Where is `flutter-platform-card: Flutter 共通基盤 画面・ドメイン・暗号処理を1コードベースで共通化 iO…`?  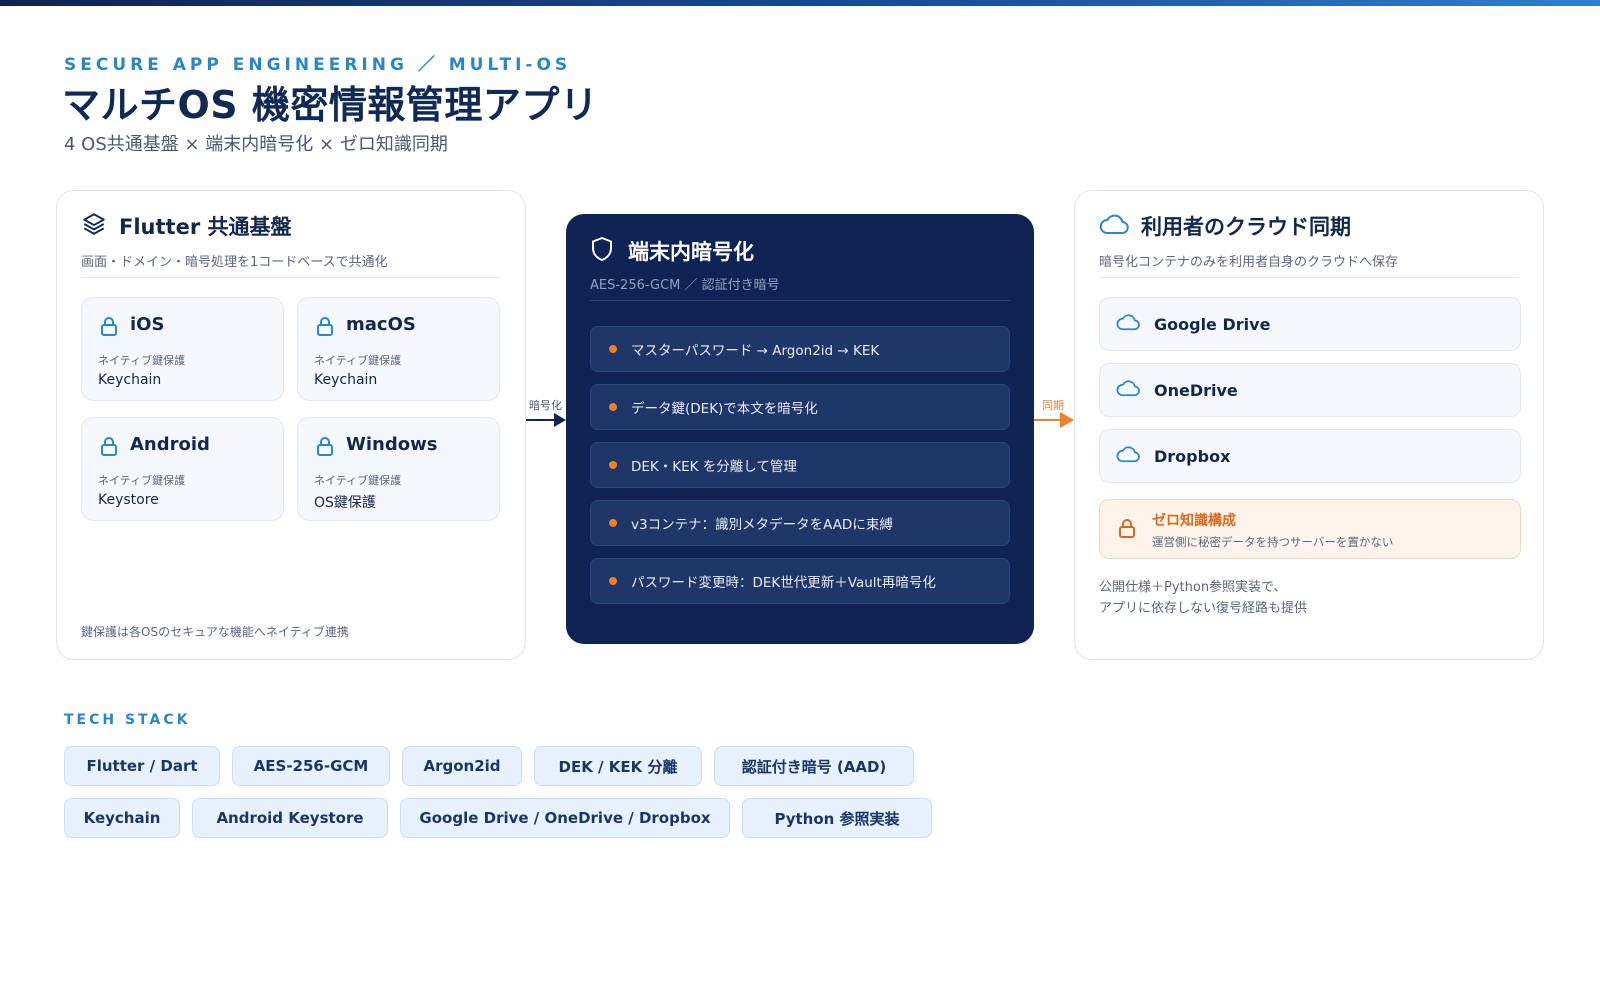 flutter-platform-card: Flutter 共通基盤 画面・ドメイン・暗号処理を1コードベースで共通化 iO… is located at coordinates (291, 425).